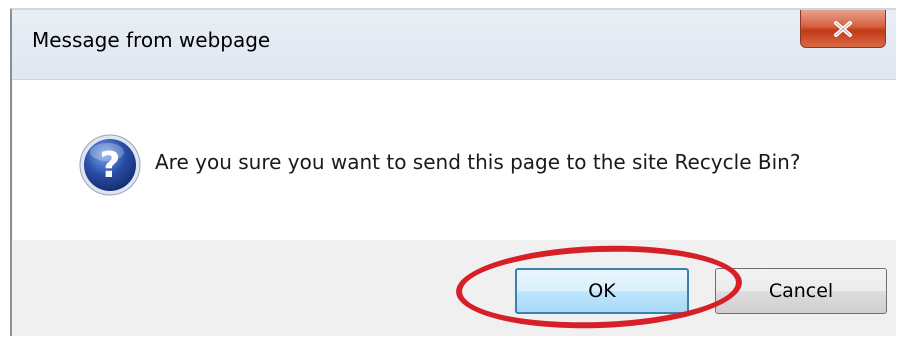  I want to click on close-icon, so click(843, 28).